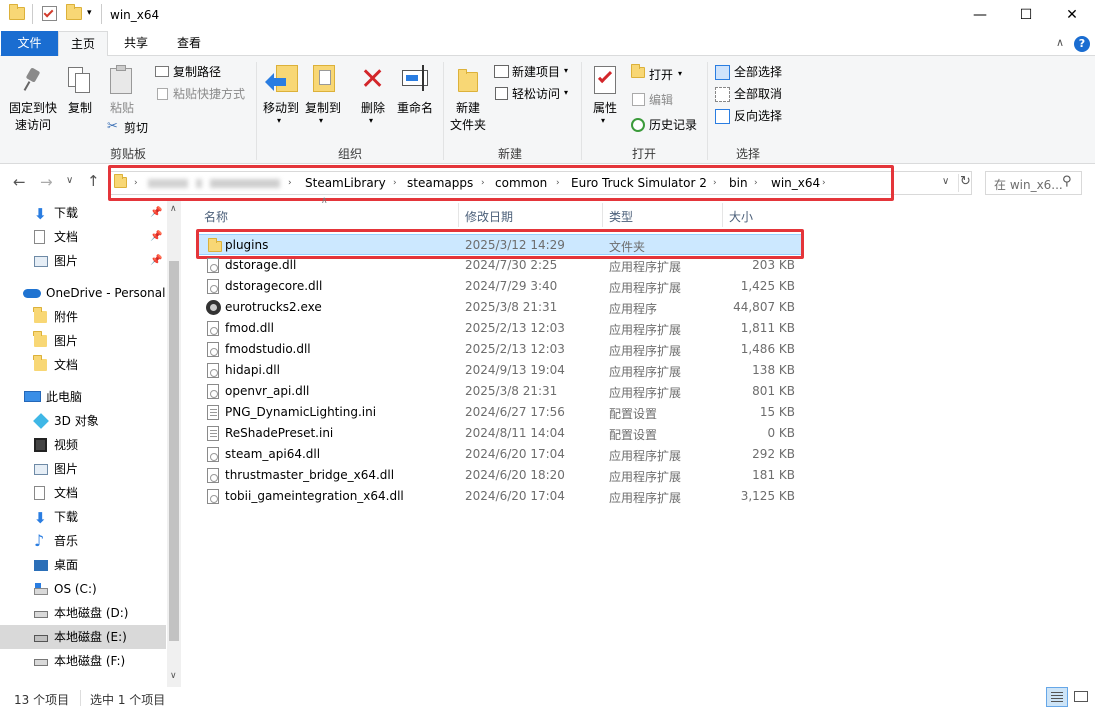 Image resolution: width=1095 pixels, height=710 pixels. Describe the element at coordinates (673, 125) in the screenshot. I see `history-button: 历史记录` at that location.